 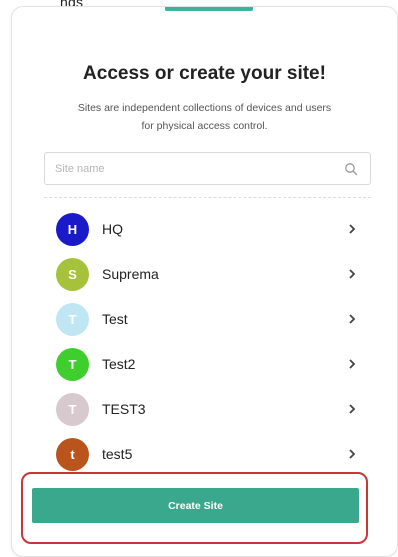 What do you see at coordinates (72, 274) in the screenshot?
I see `site-avatar: S` at bounding box center [72, 274].